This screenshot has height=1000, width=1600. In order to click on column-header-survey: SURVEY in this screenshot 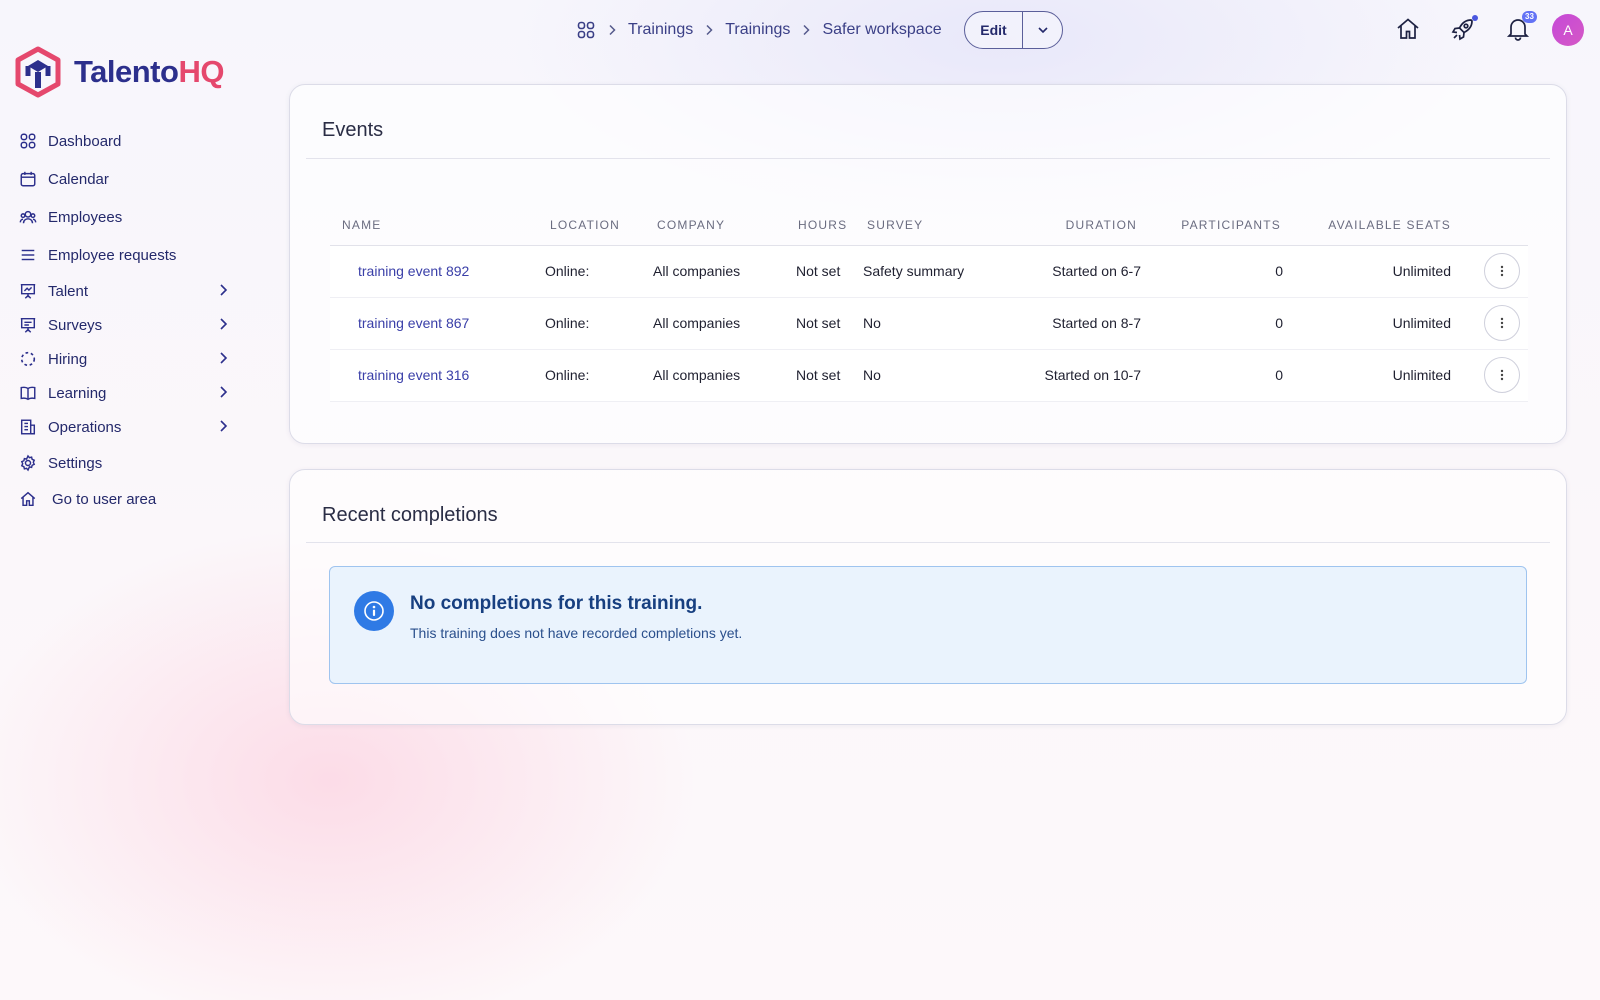, I will do `click(943, 225)`.